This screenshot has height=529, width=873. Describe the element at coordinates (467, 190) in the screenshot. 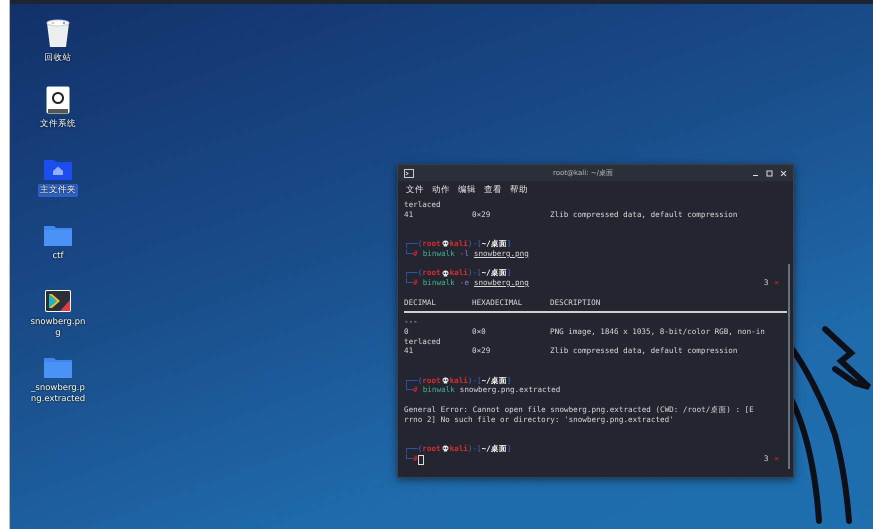

I see `menu-item: 编辑` at that location.